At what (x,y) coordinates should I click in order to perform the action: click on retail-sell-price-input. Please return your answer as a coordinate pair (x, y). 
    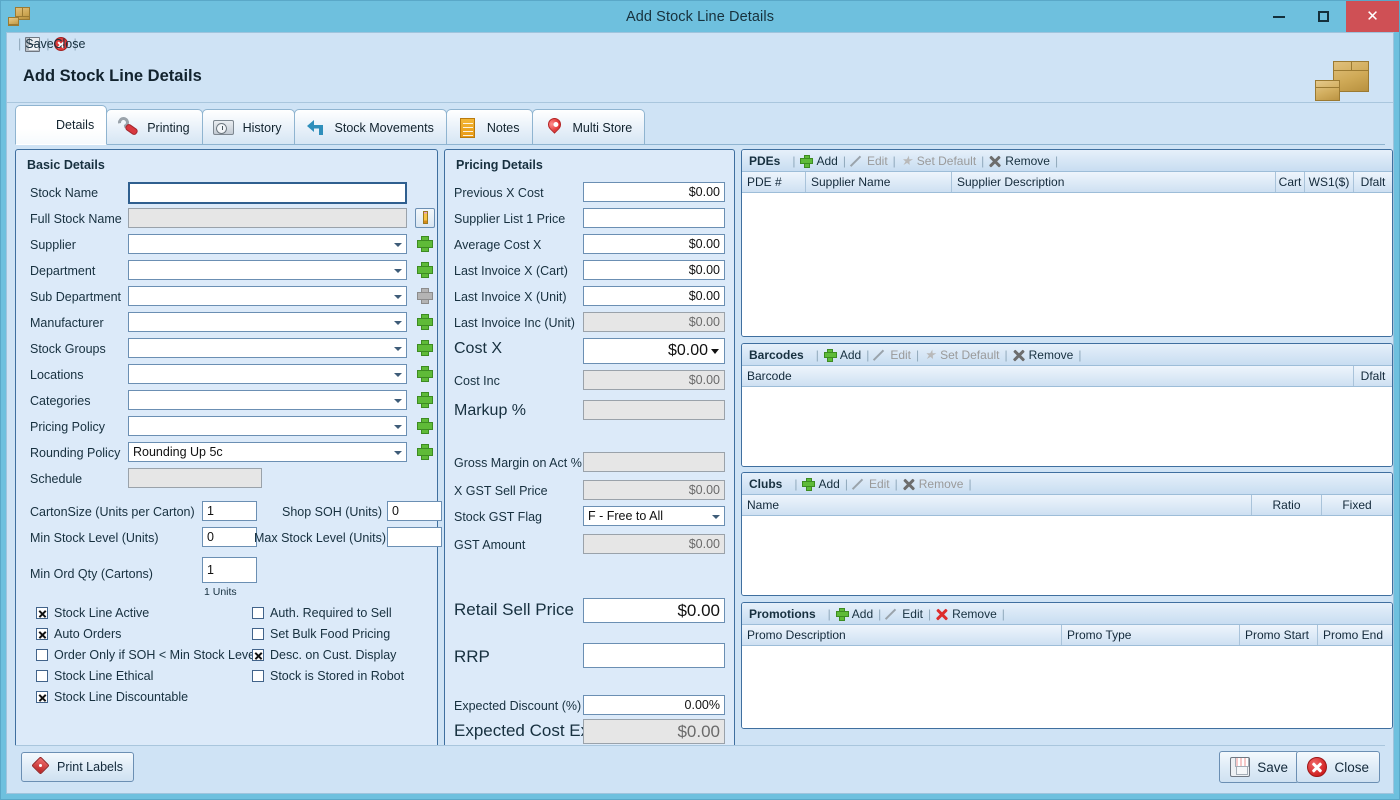
    Looking at the image, I should click on (654, 610).